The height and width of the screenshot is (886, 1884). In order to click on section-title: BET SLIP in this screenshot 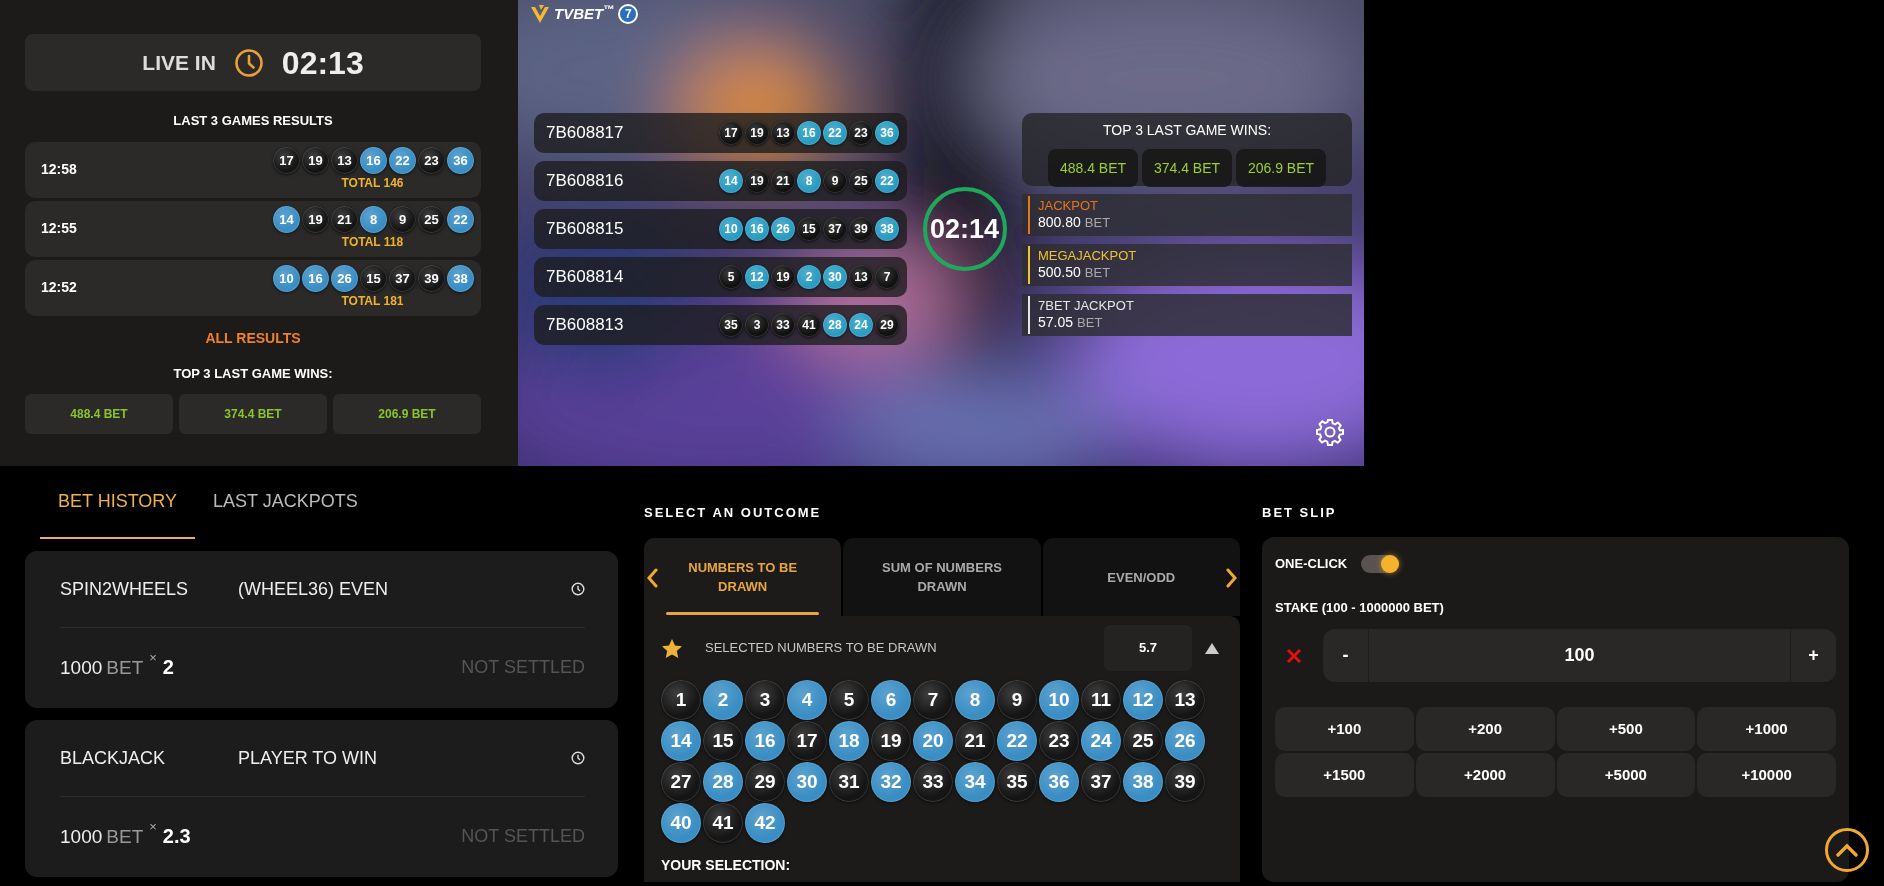, I will do `click(1300, 513)`.